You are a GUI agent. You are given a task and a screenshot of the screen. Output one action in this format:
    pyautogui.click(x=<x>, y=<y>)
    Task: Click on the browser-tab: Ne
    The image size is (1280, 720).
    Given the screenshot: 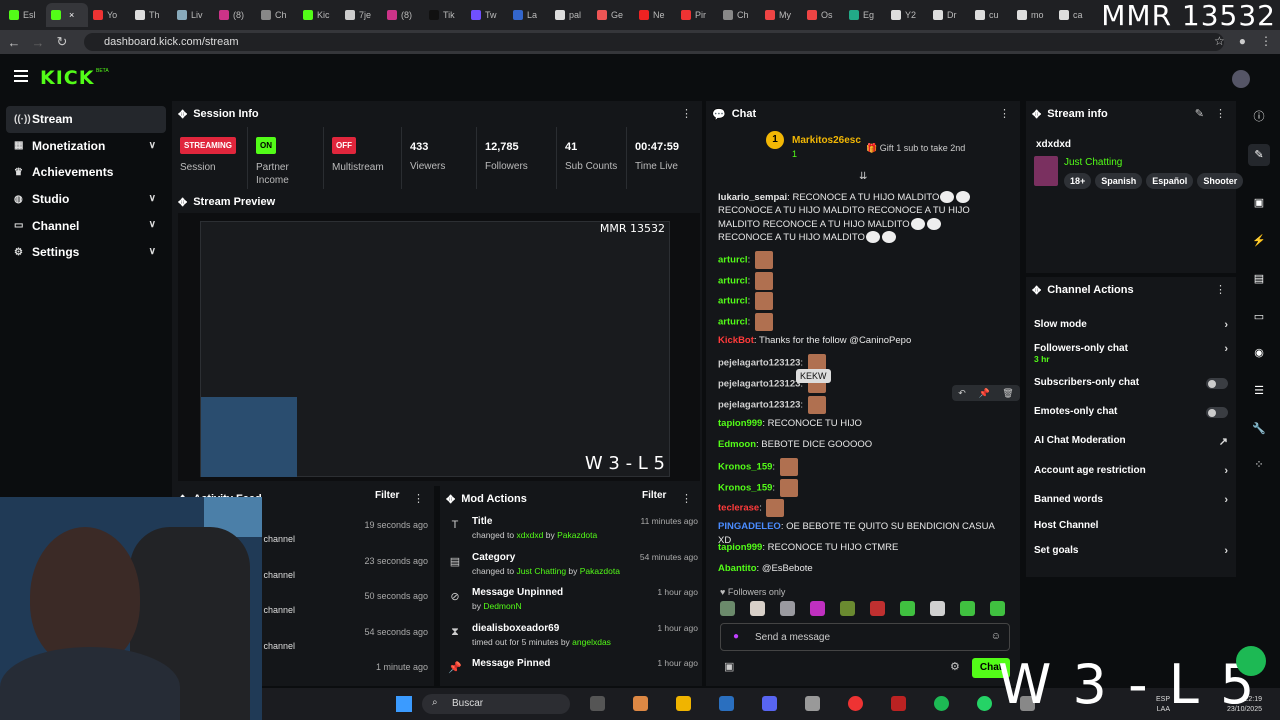 What is the action you would take?
    pyautogui.click(x=655, y=15)
    